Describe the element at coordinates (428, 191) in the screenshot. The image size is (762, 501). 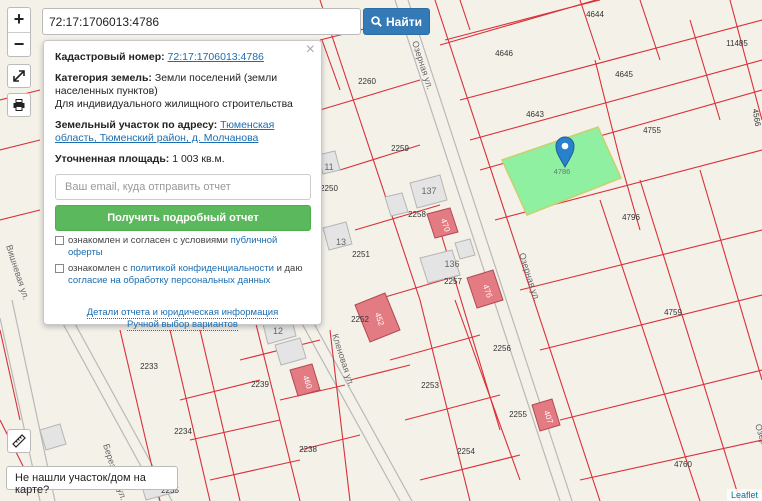
I see `building-label: 137` at that location.